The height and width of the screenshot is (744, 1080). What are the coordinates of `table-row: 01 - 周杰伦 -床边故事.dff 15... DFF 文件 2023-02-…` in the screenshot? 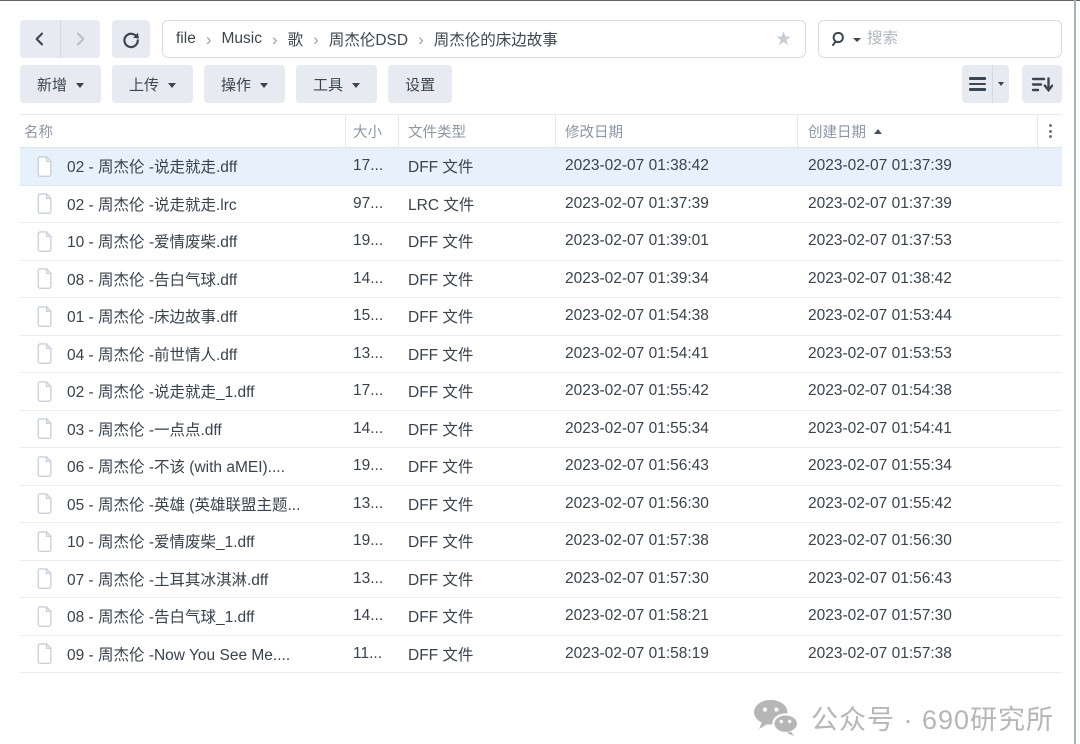 It's located at (541, 317).